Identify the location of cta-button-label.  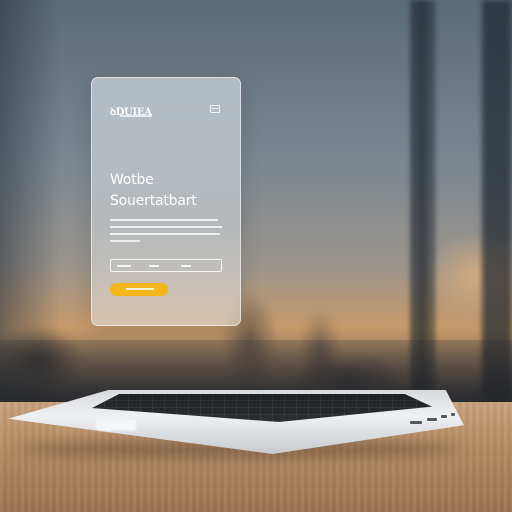
(140, 289).